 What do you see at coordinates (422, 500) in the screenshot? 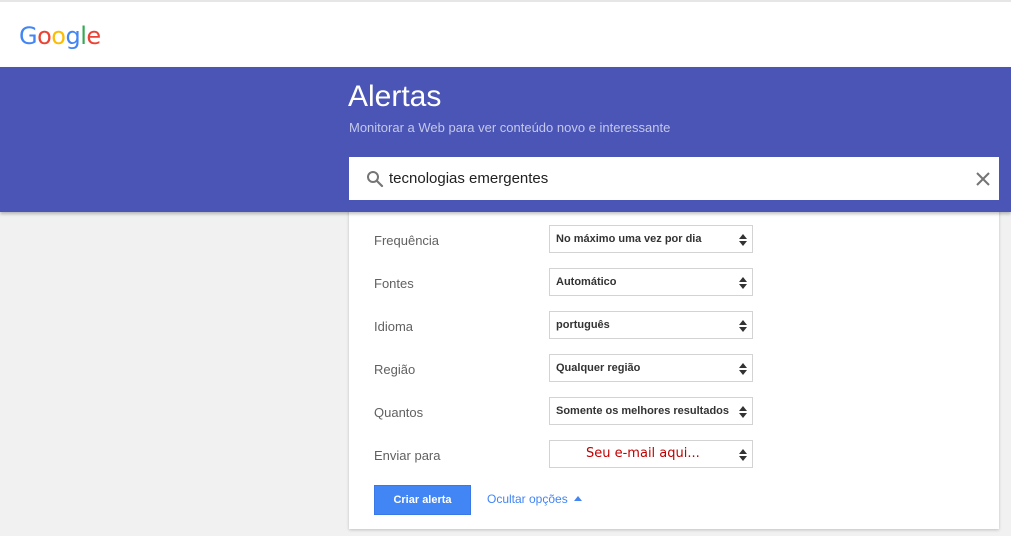
I see `create-alert-button: Criar alerta` at bounding box center [422, 500].